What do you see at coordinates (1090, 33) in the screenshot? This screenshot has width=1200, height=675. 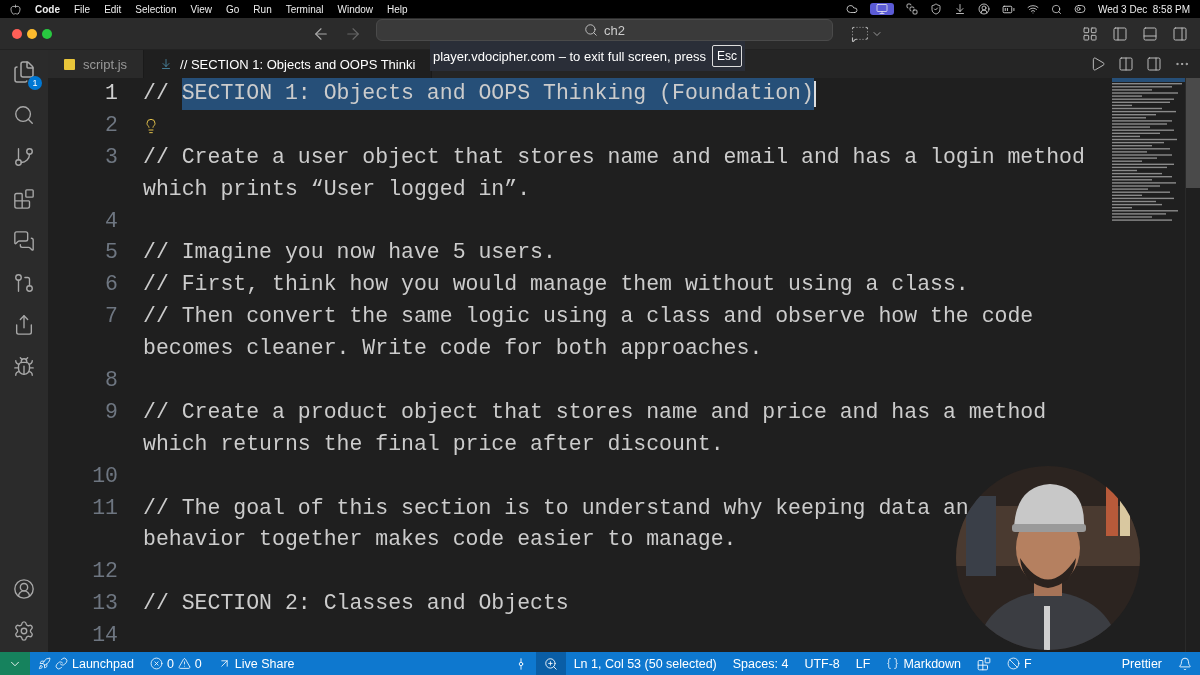 I see `layout-icon` at bounding box center [1090, 33].